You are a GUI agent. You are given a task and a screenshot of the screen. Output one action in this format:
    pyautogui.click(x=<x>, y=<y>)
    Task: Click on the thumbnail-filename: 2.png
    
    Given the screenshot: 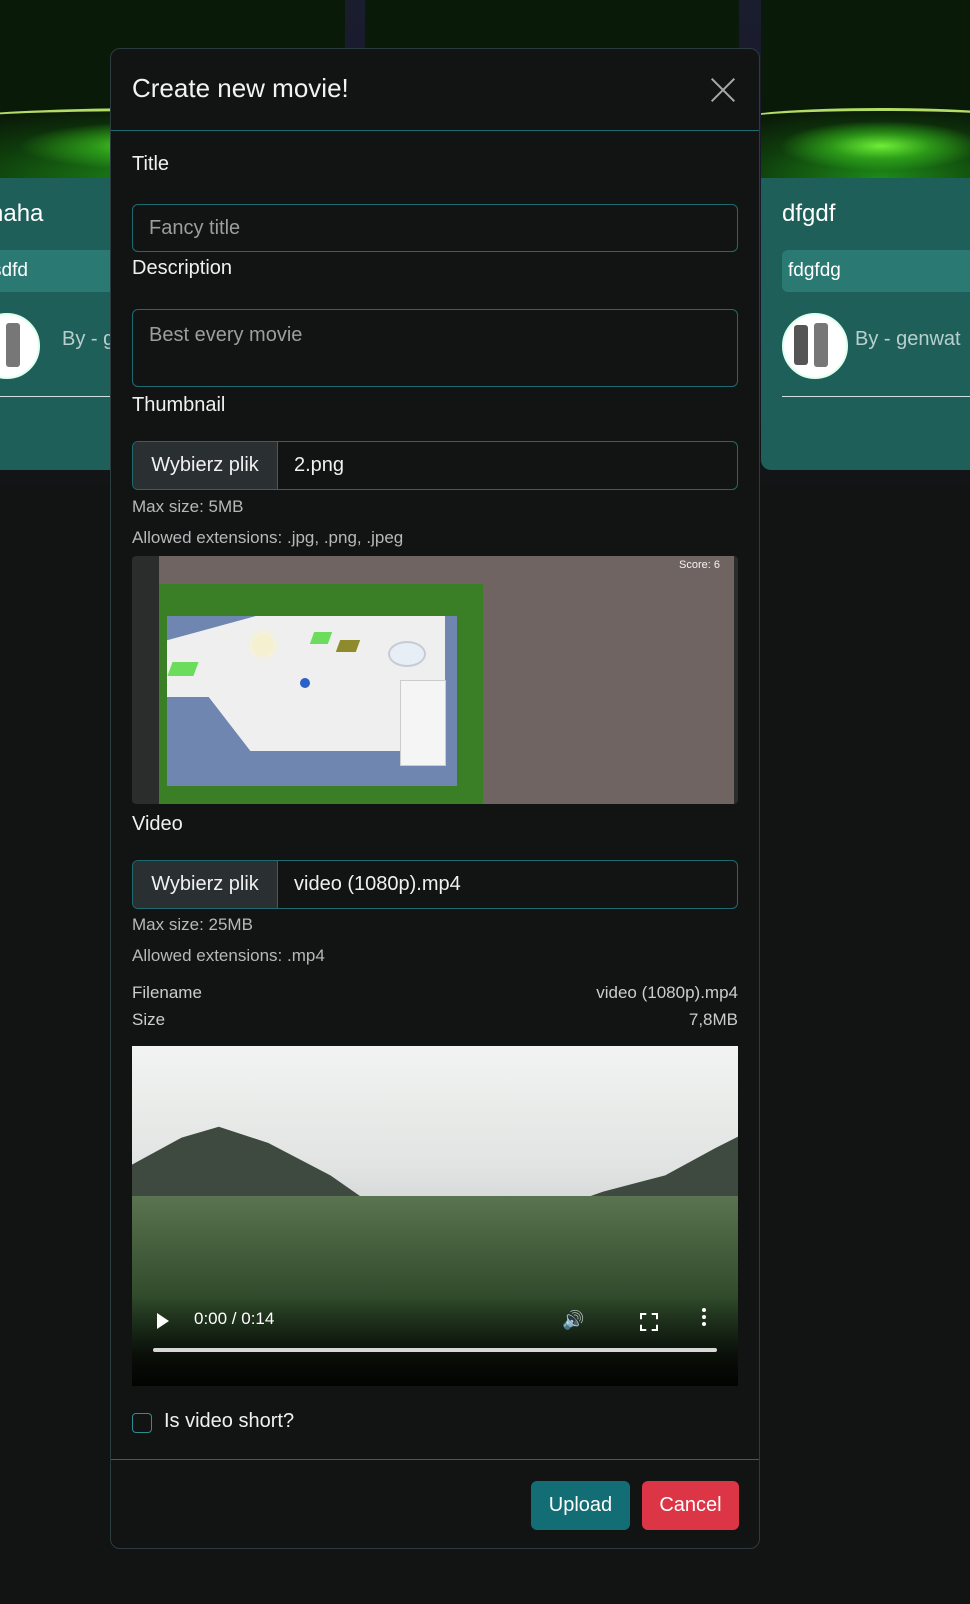 What is the action you would take?
    pyautogui.click(x=319, y=465)
    